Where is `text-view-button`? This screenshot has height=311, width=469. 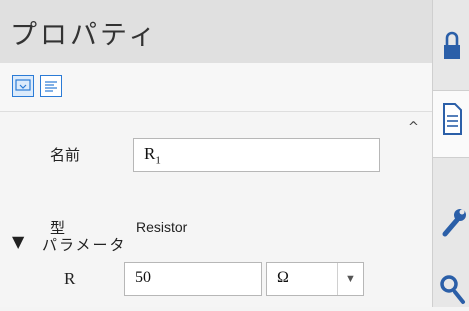
text-view-button is located at coordinates (51, 86).